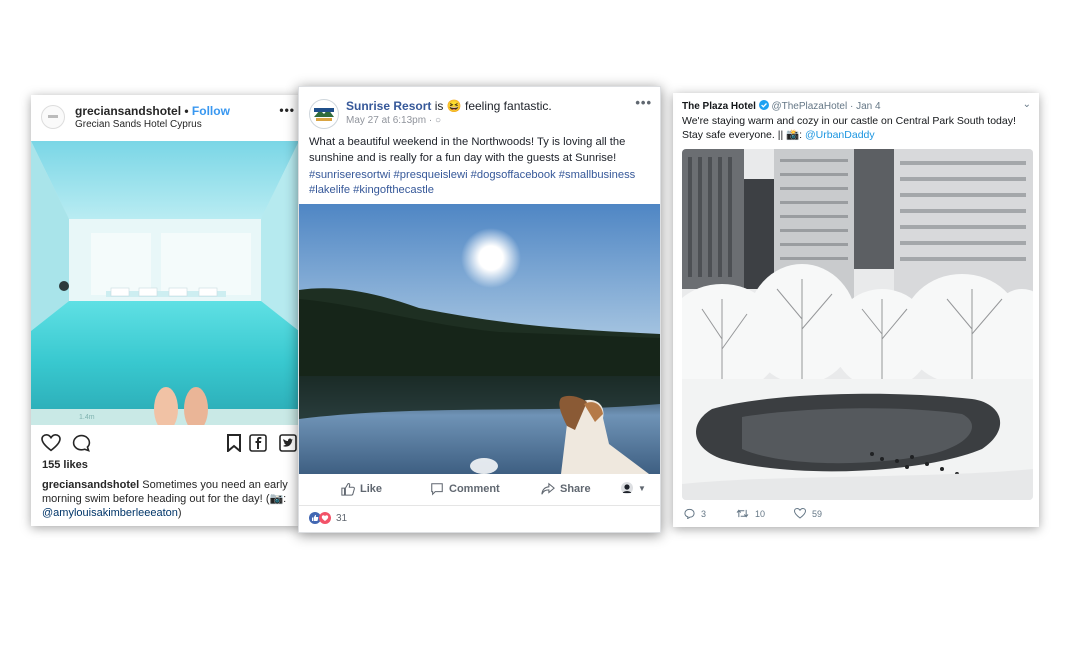  I want to click on feeling-text: feeling fantastic., so click(506, 106).